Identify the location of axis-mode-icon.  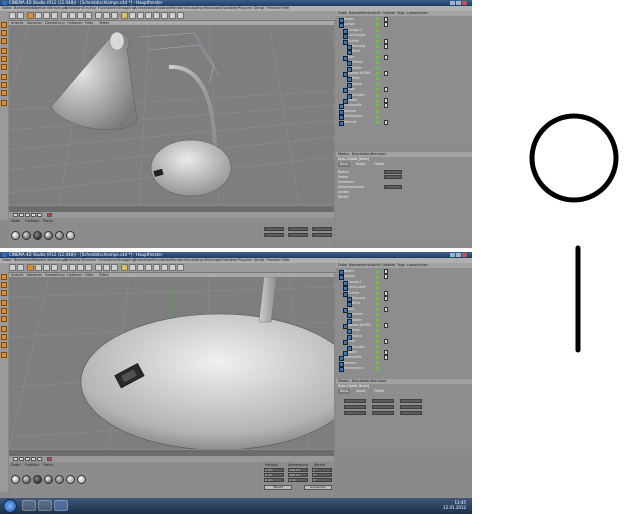
(4, 41).